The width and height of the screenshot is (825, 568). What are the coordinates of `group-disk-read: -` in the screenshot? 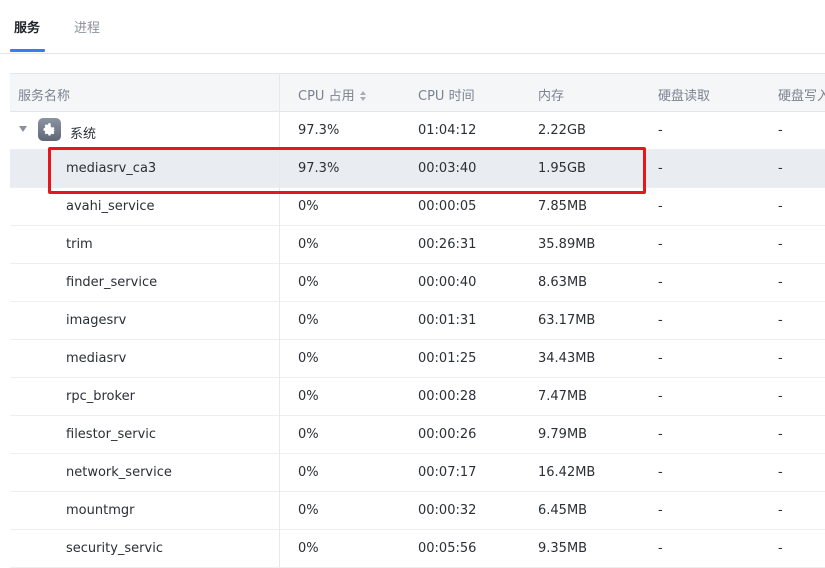 It's located at (660, 130).